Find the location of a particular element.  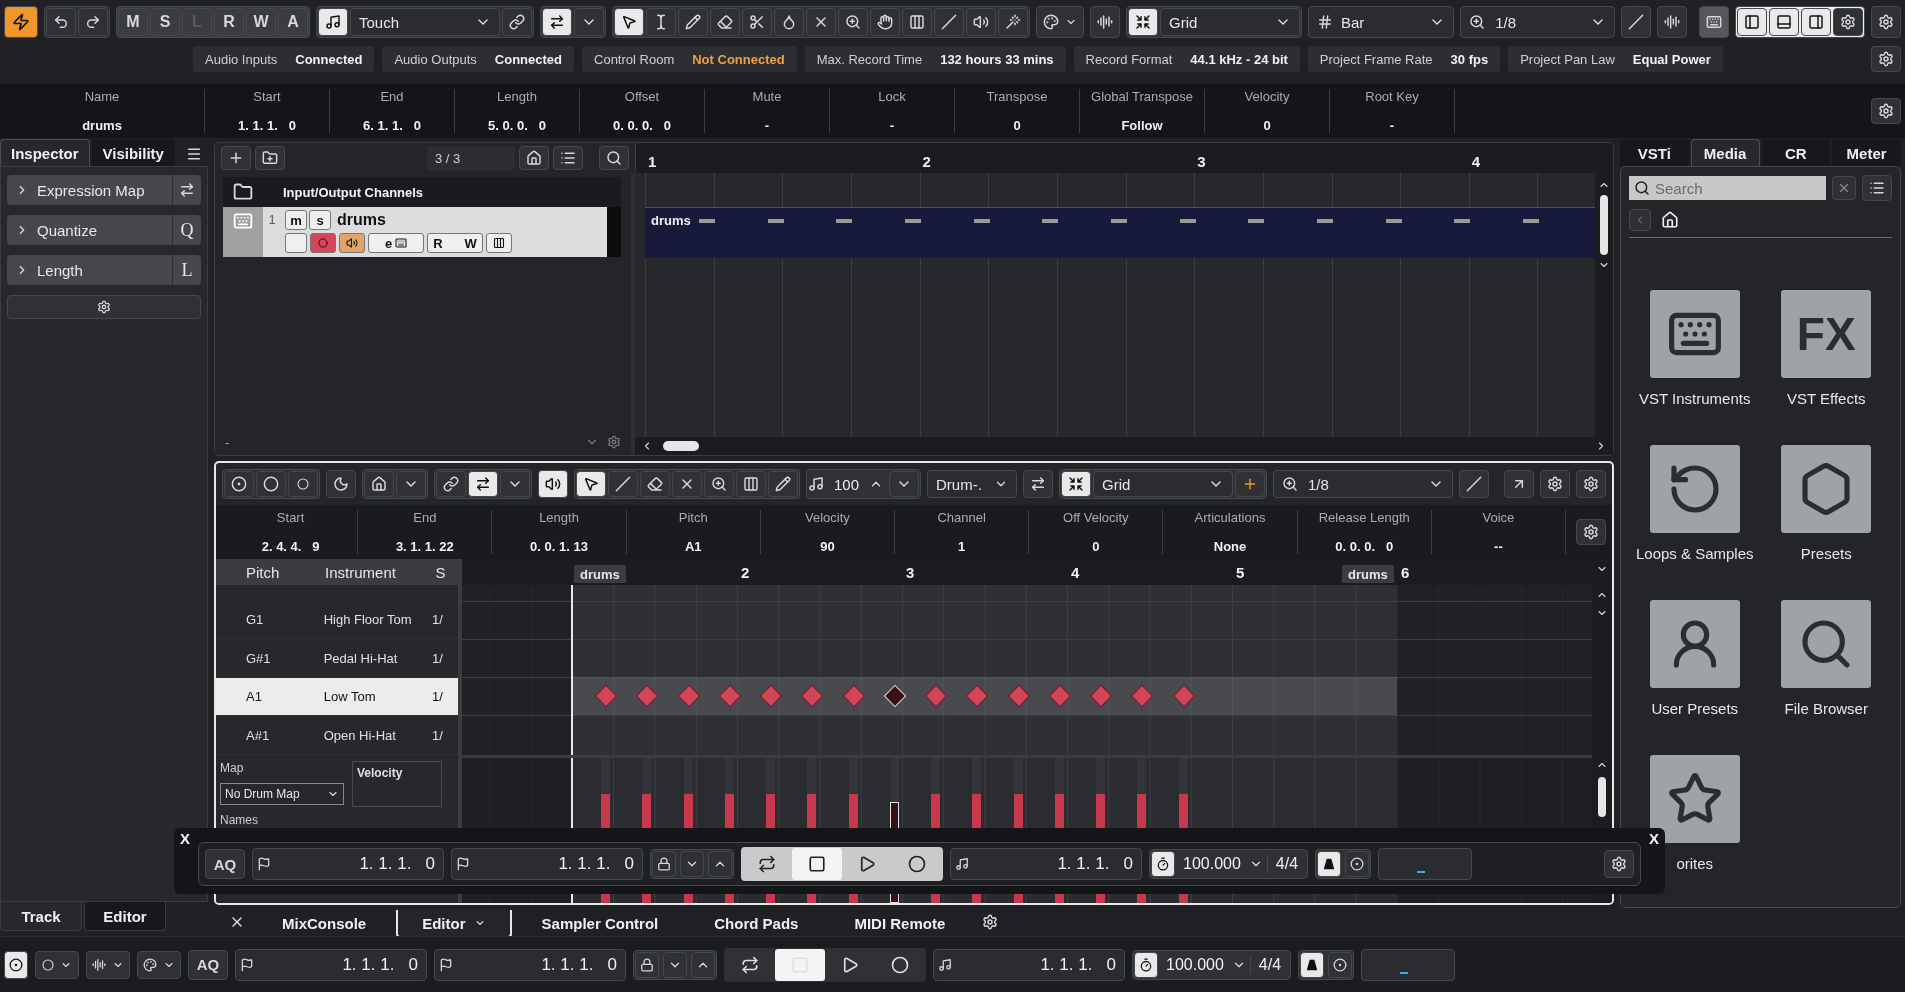

inspector-section: Expression Map is located at coordinates (104, 190).